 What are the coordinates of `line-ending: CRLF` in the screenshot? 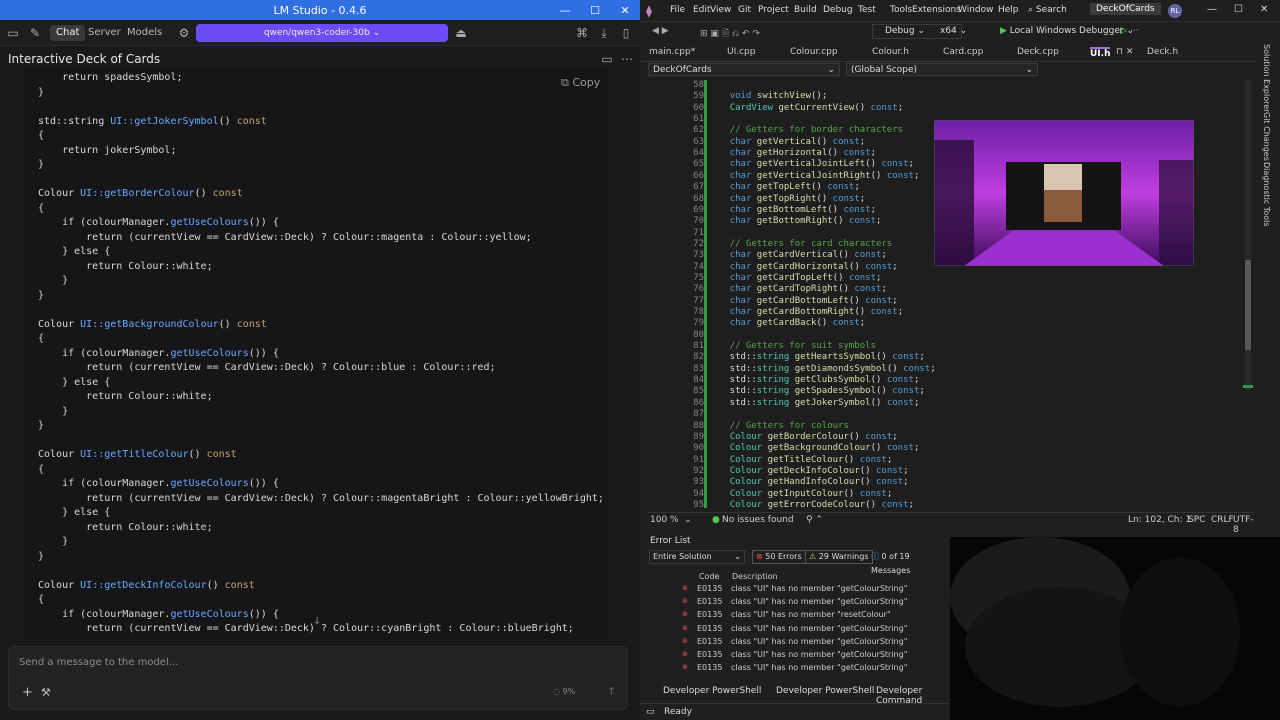 It's located at (1222, 520).